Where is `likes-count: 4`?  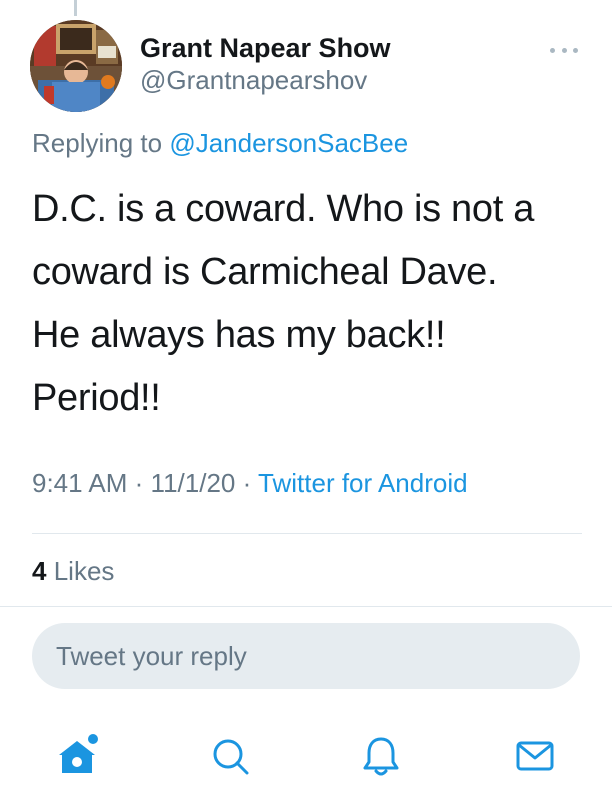
likes-count: 4 is located at coordinates (39, 571).